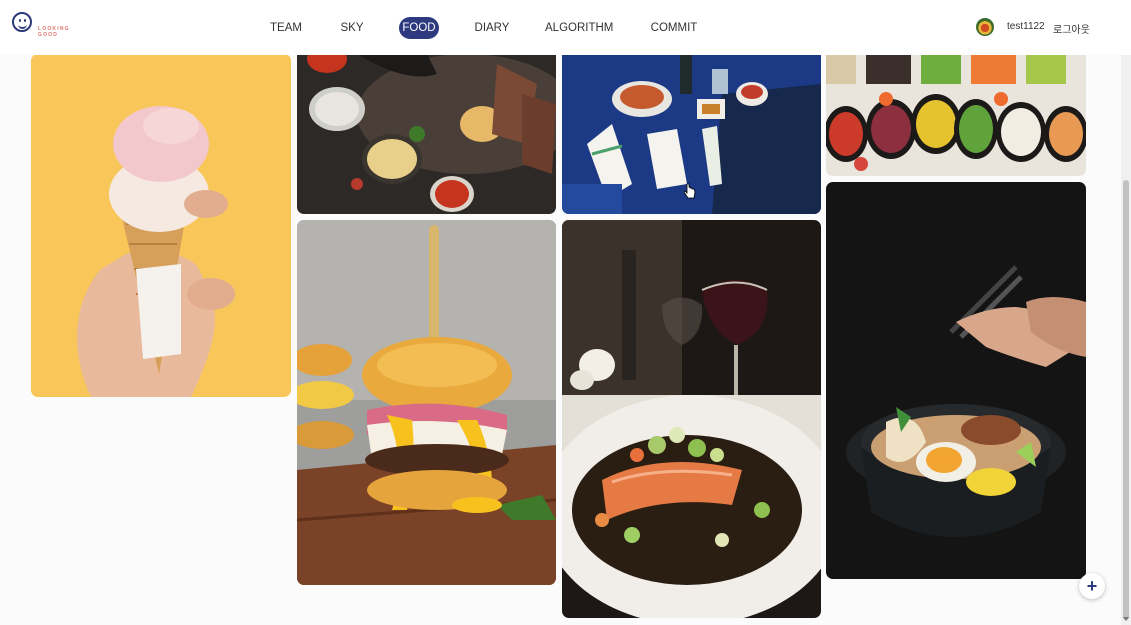  I want to click on photo-ramen, so click(956, 380).